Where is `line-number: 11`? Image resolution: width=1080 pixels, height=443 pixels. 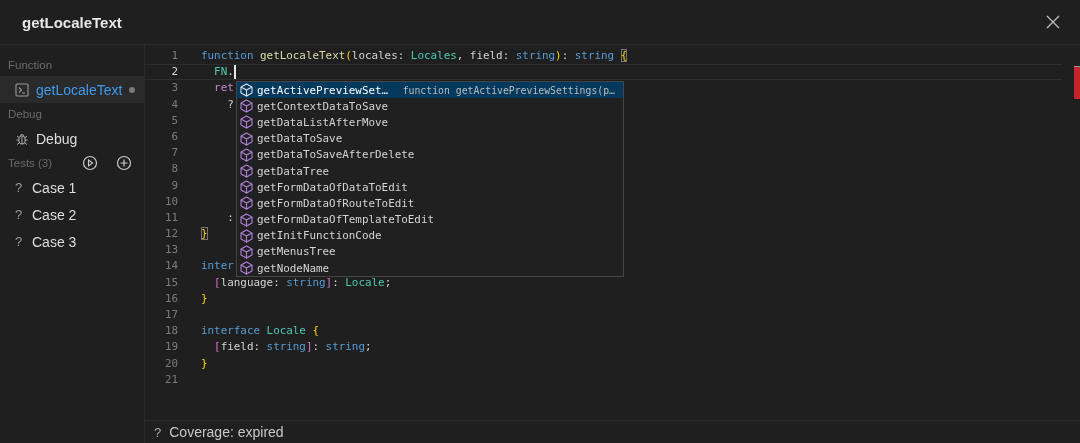 line-number: 11 is located at coordinates (170, 217).